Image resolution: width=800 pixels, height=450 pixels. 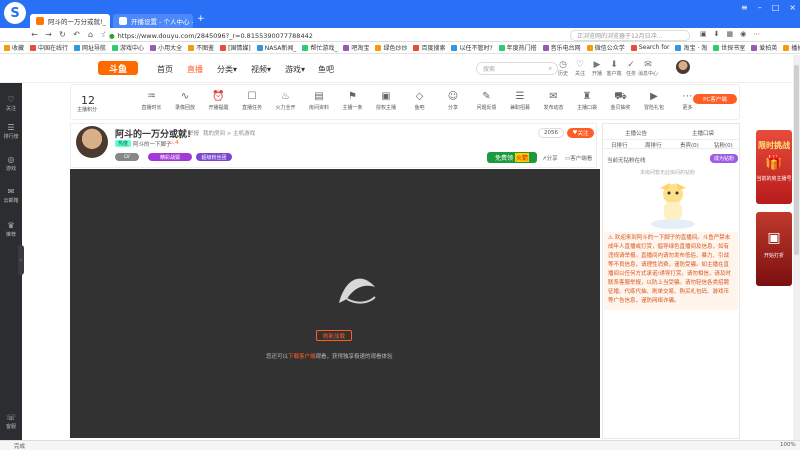 I want to click on close-window-icon: ×, so click(x=792, y=7).